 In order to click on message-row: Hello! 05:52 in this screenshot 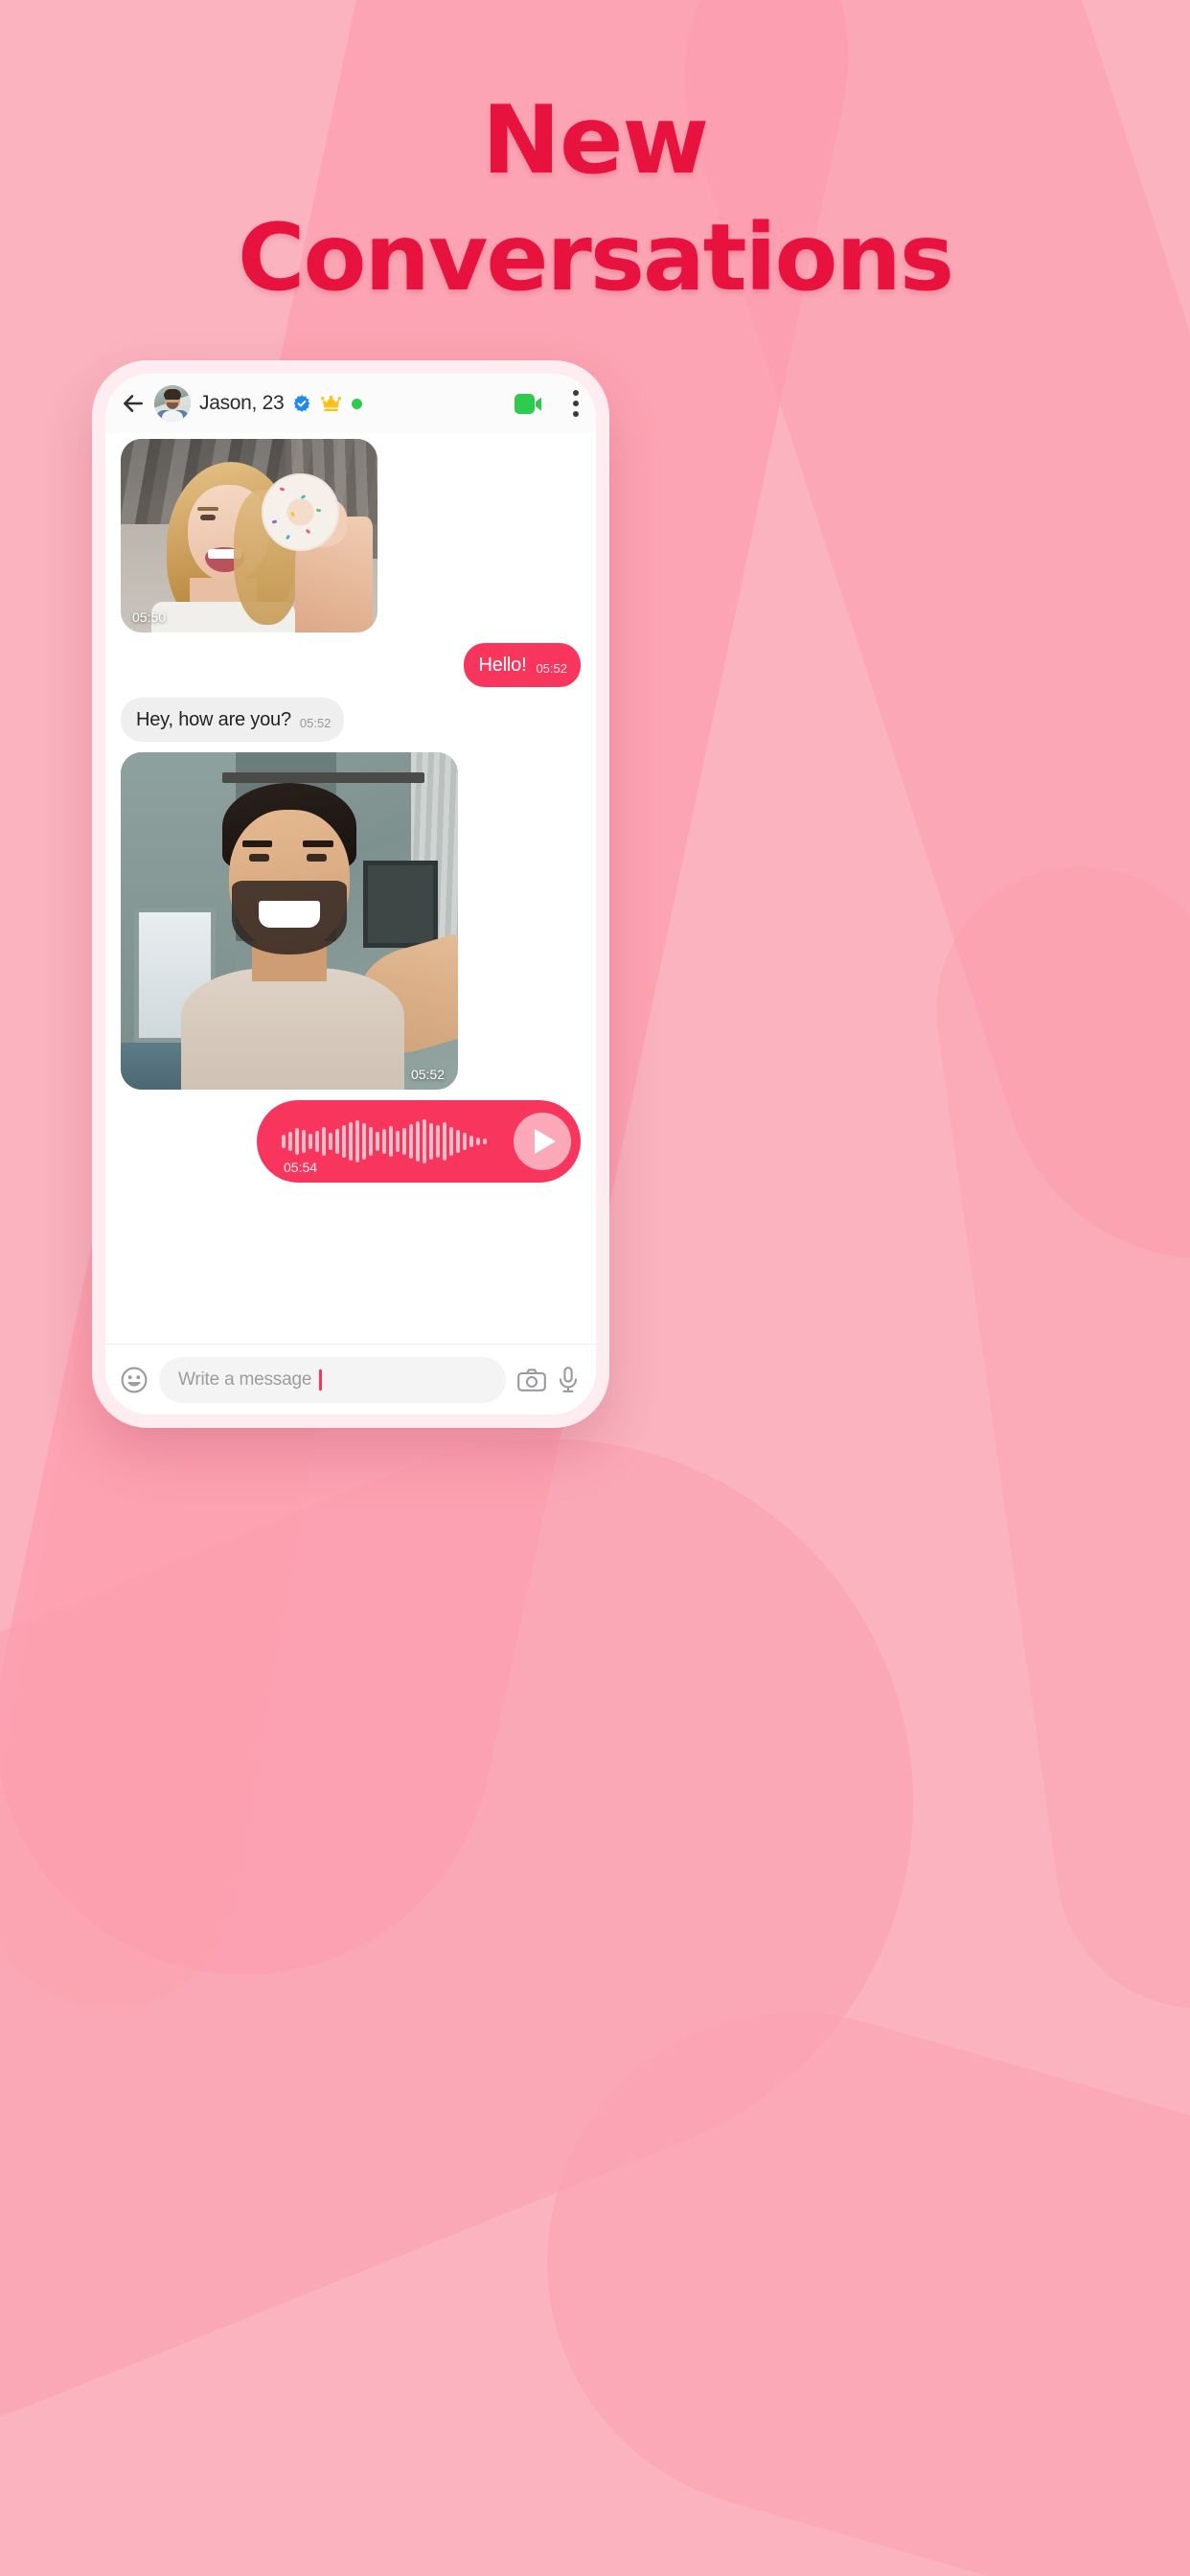, I will do `click(351, 665)`.